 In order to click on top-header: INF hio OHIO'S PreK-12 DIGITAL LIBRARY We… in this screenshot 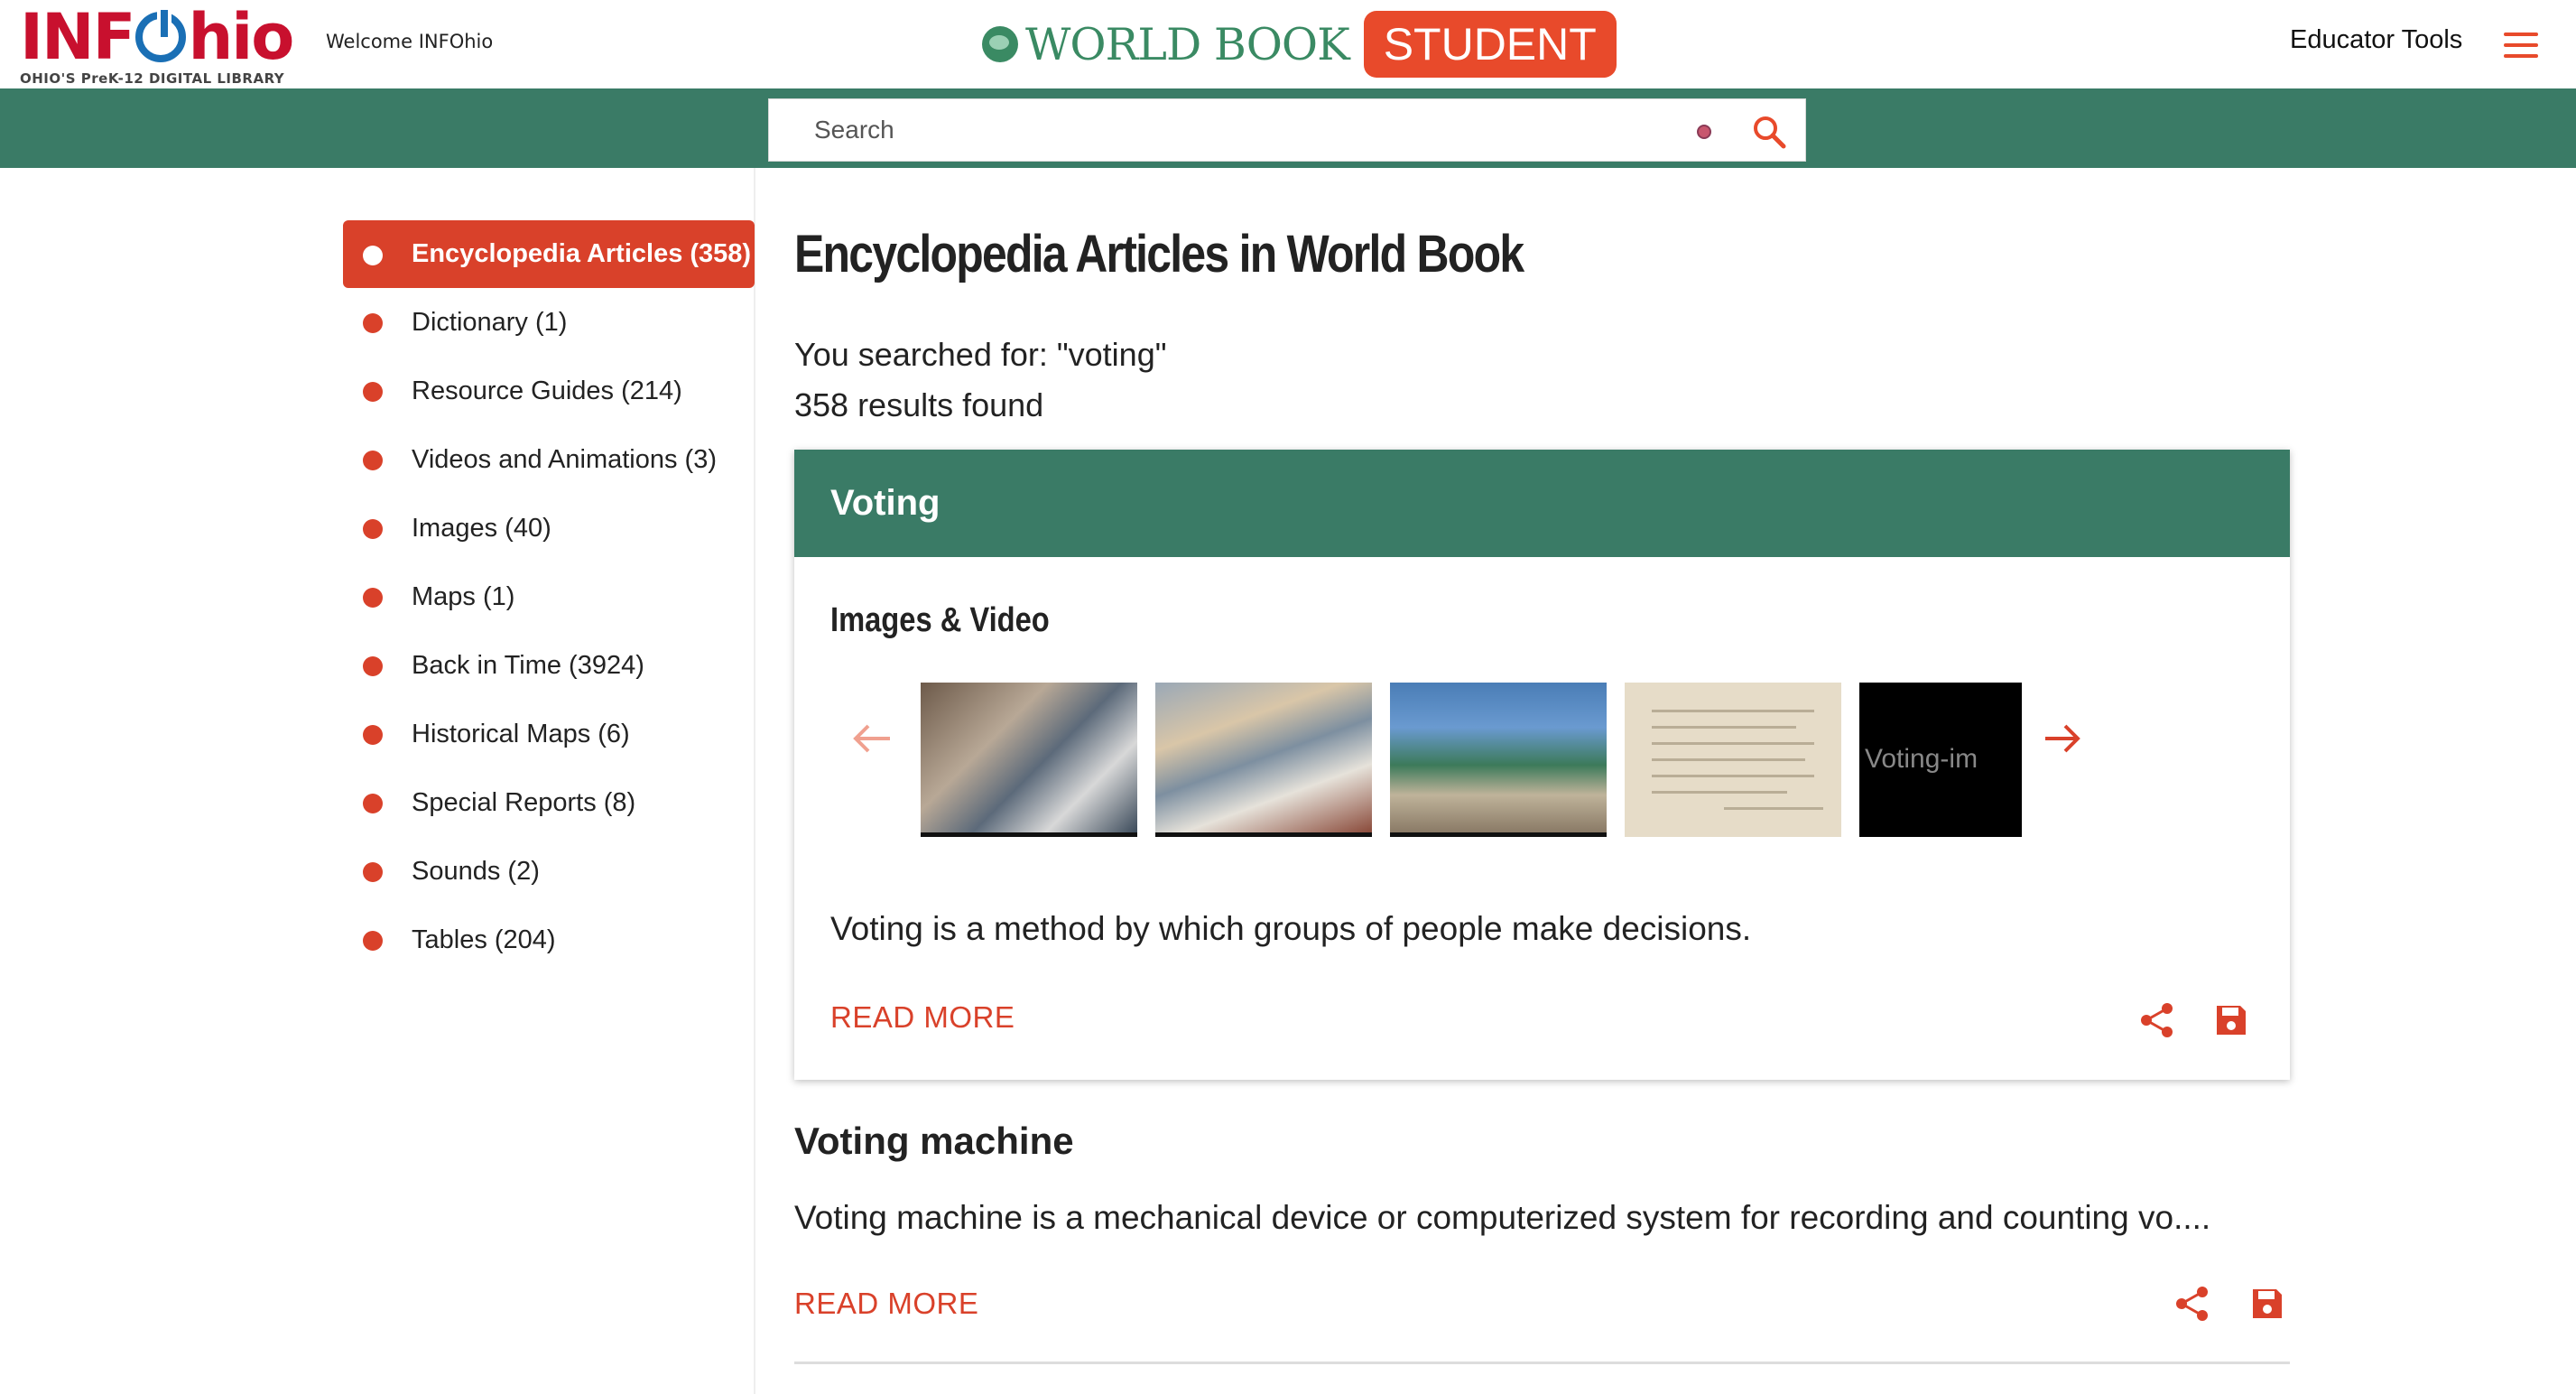, I will do `click(1288, 44)`.